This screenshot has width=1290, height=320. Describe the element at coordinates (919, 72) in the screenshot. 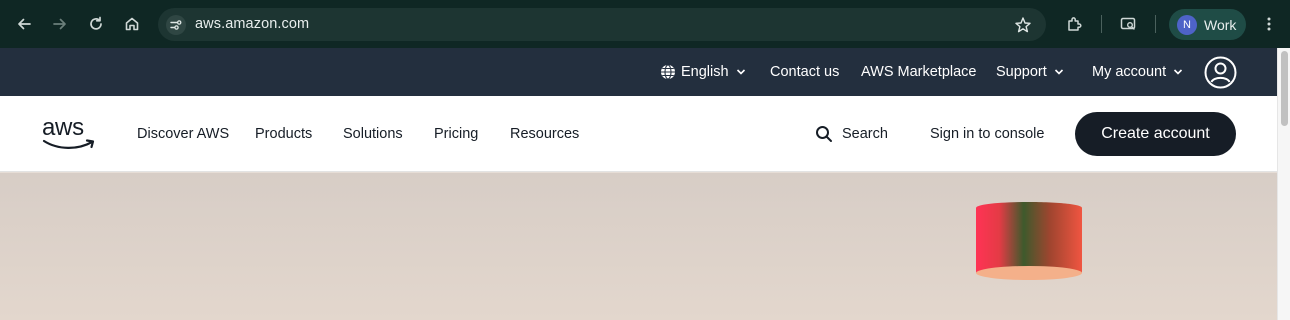

I see `aws-marketplace-link: AWS Marketplace` at that location.